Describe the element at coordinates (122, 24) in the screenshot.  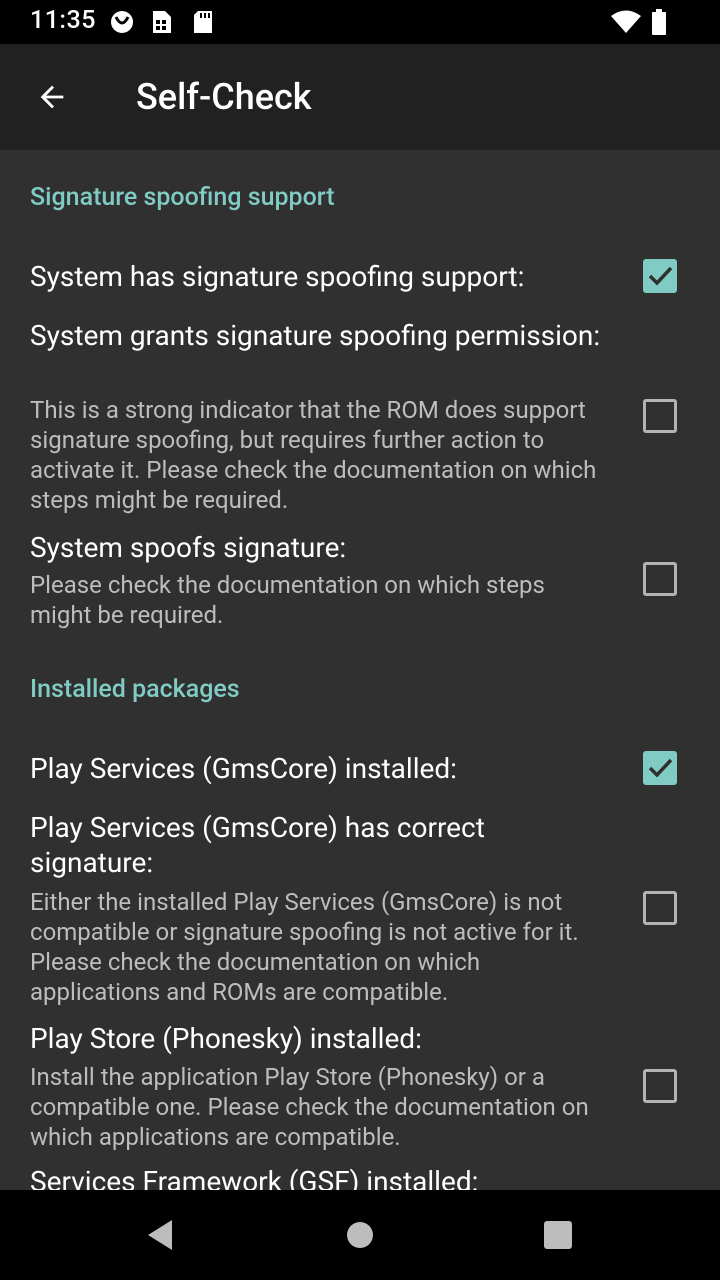
I see `gms-notification-icon` at that location.